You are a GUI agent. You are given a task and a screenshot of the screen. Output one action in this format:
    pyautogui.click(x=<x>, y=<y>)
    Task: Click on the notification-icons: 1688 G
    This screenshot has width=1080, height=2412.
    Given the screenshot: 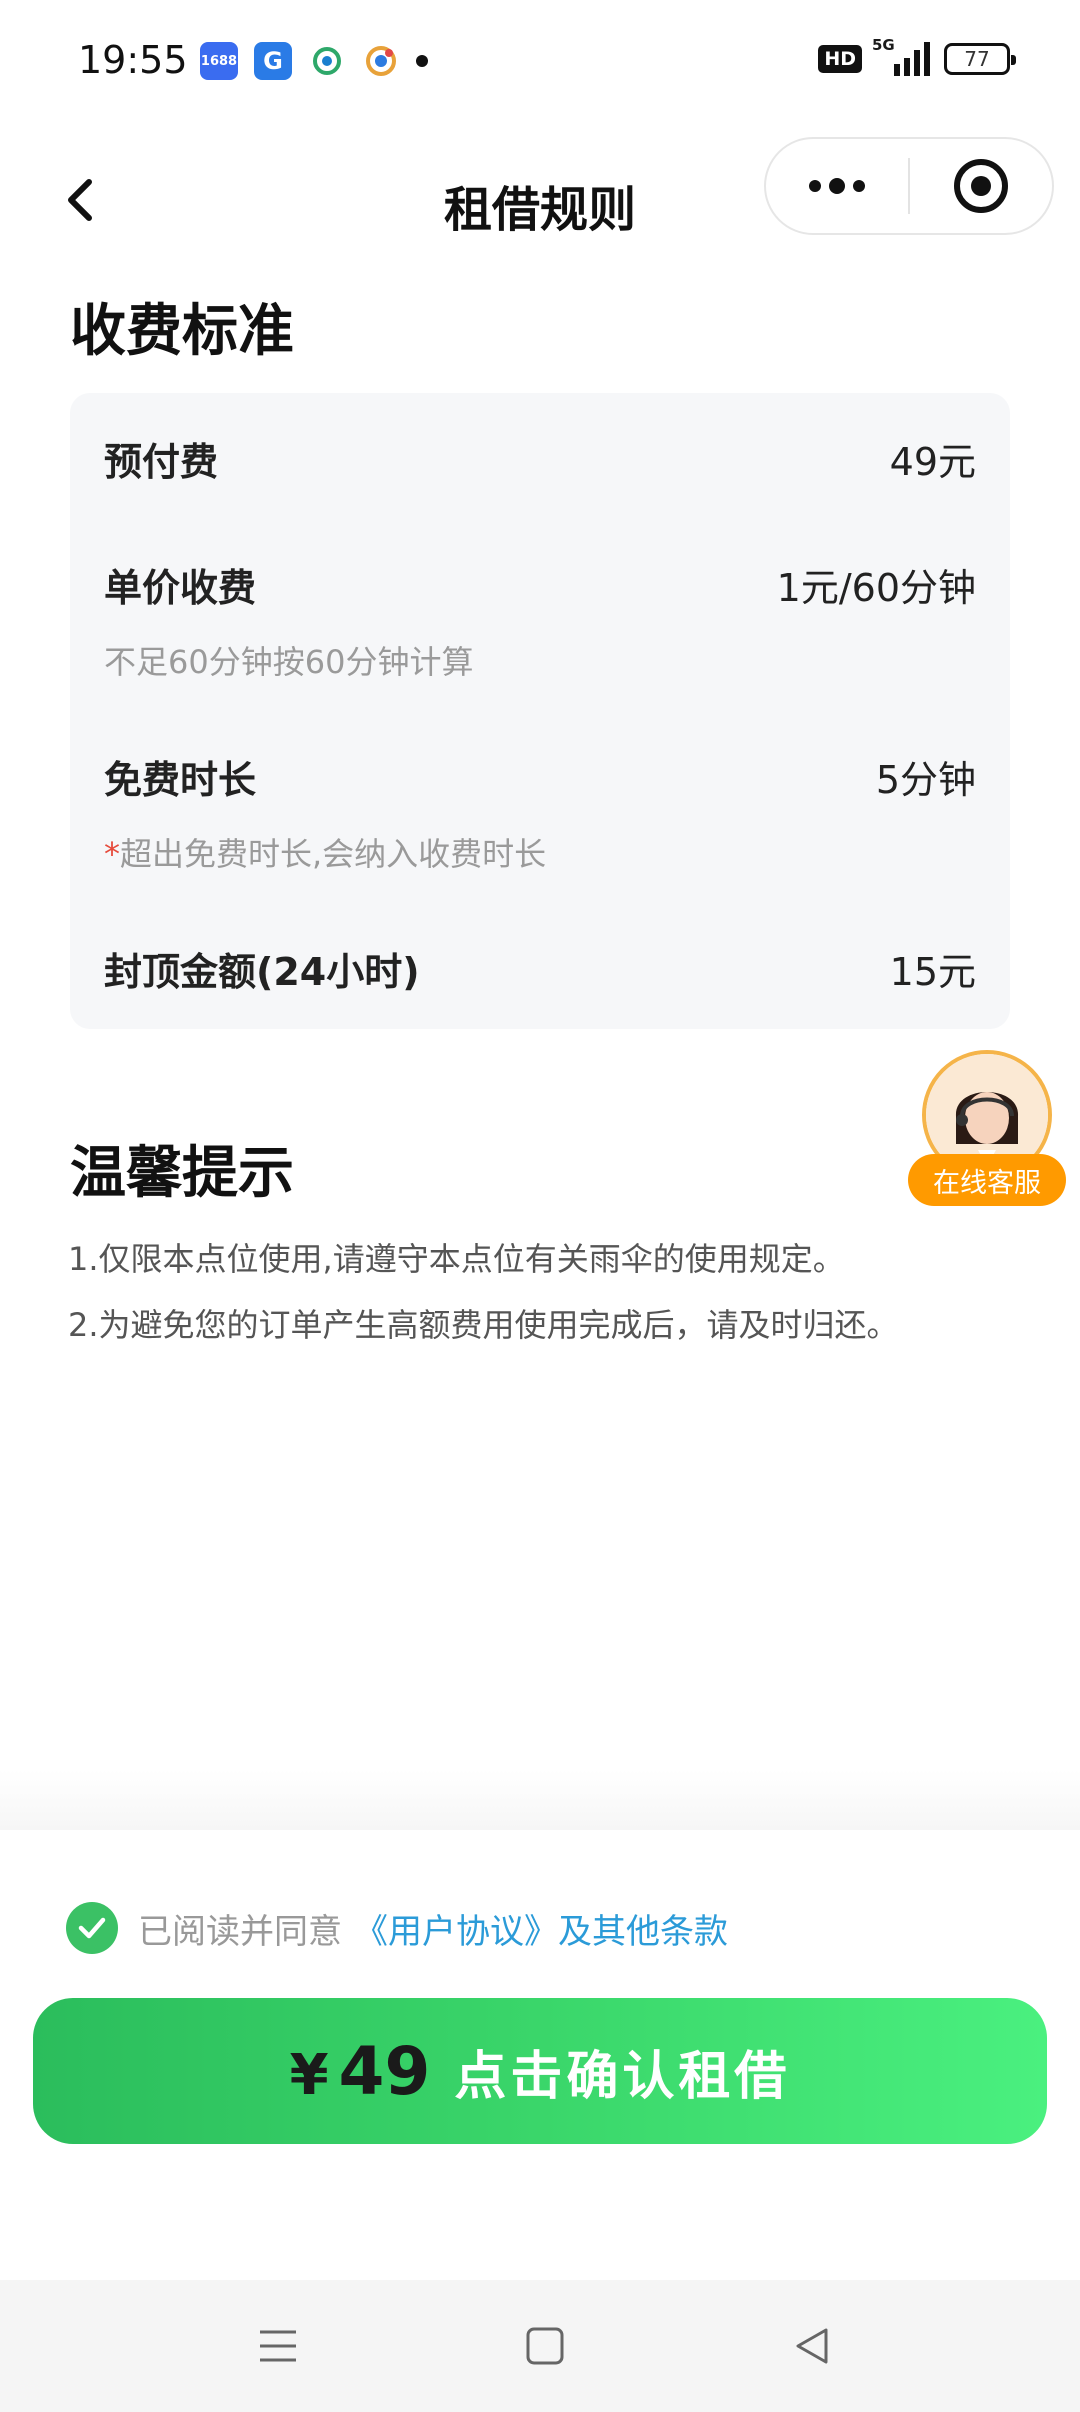 What is the action you would take?
    pyautogui.click(x=314, y=61)
    